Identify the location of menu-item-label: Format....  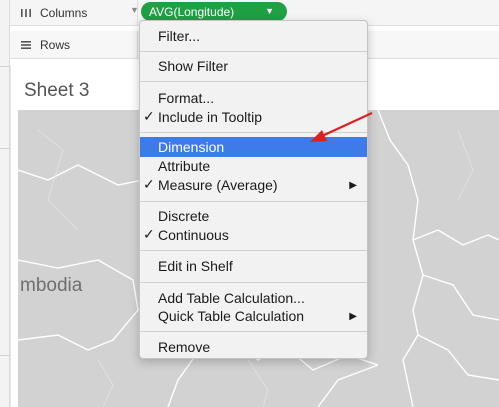
(186, 98).